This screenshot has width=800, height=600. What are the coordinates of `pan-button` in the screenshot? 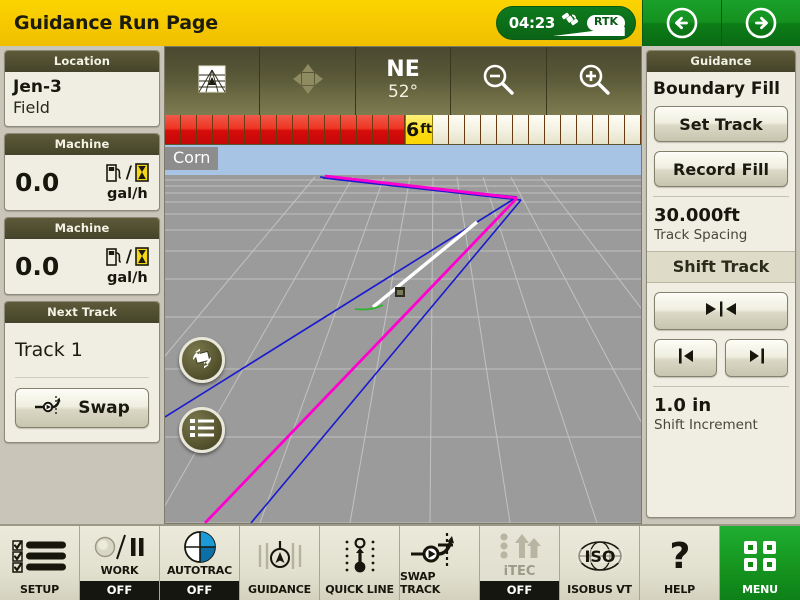 It's located at (308, 81).